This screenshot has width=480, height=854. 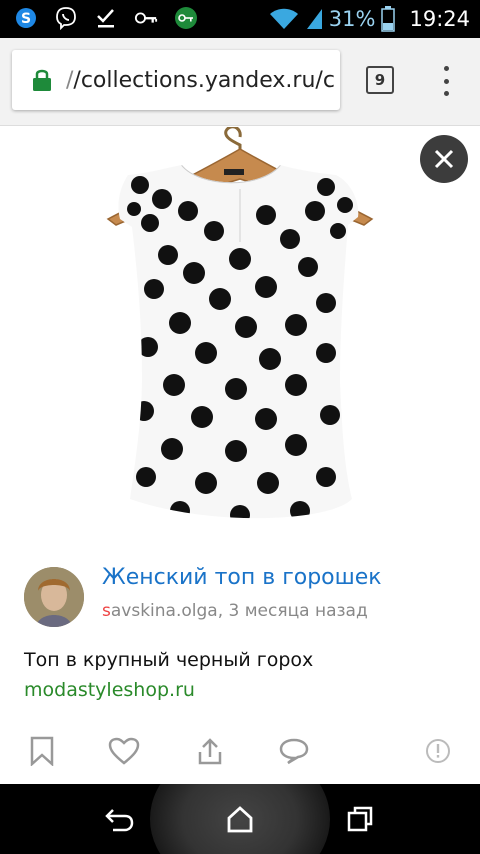 I want to click on like-button, so click(x=124, y=751).